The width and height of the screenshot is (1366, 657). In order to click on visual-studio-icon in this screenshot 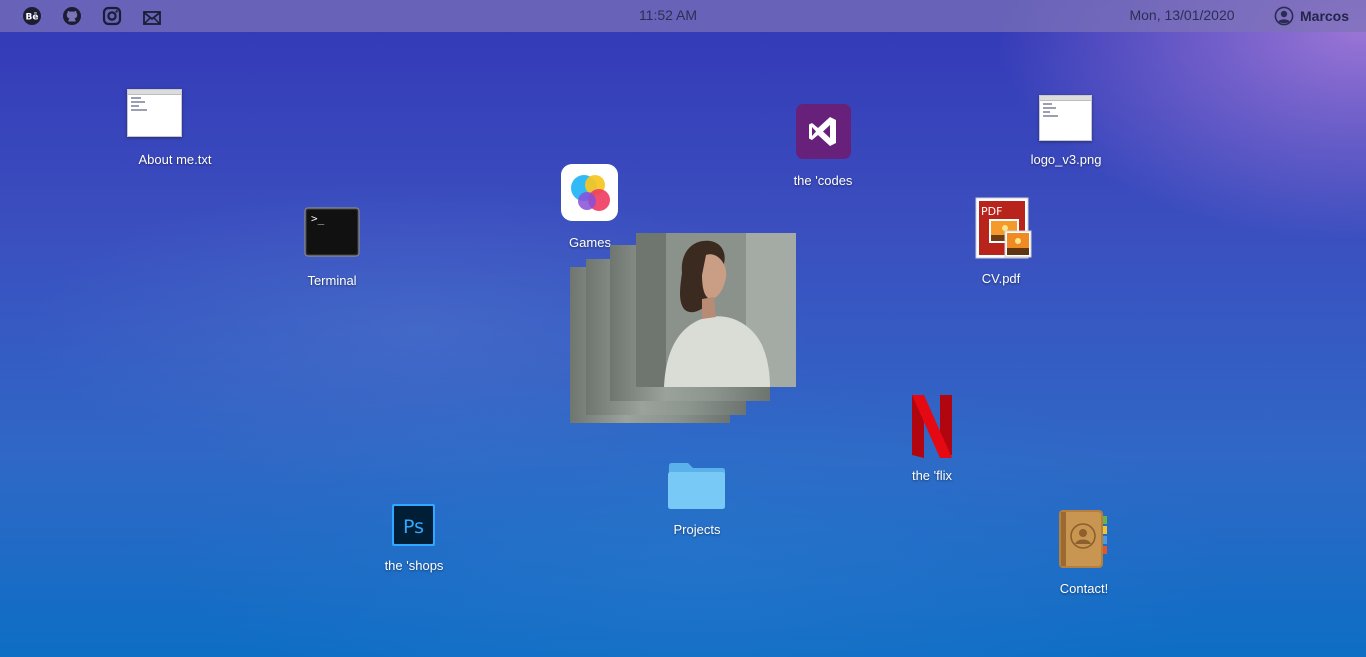, I will do `click(823, 131)`.